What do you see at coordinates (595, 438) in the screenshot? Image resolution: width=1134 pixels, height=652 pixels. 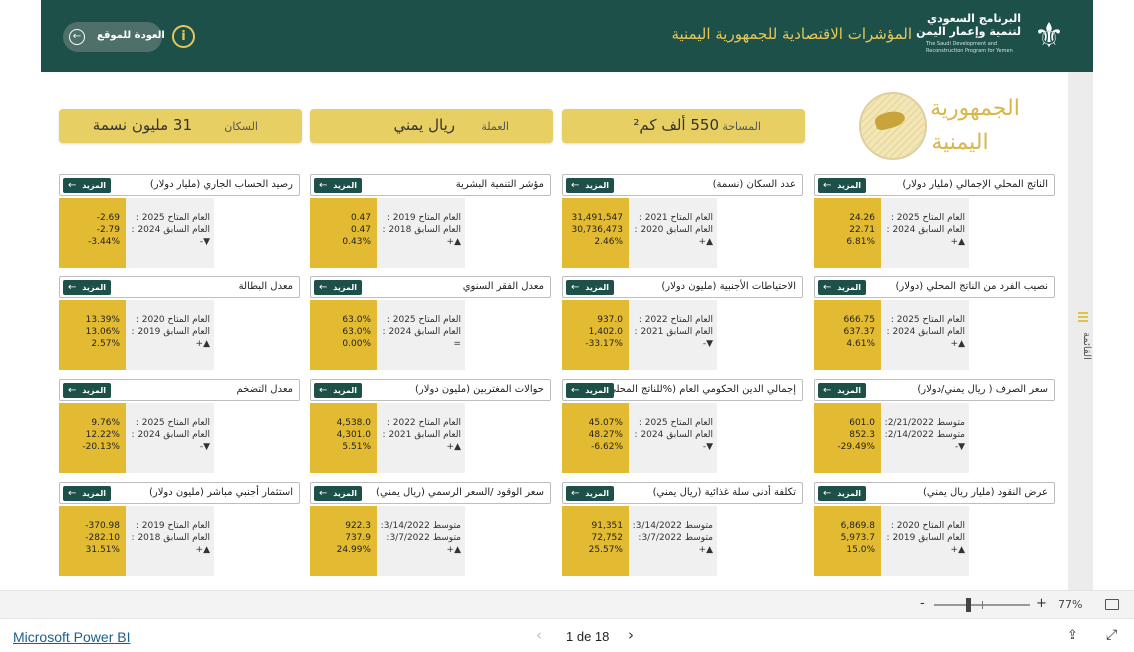 I see `indicator-values: 45.07% 48.27% -6.62%` at bounding box center [595, 438].